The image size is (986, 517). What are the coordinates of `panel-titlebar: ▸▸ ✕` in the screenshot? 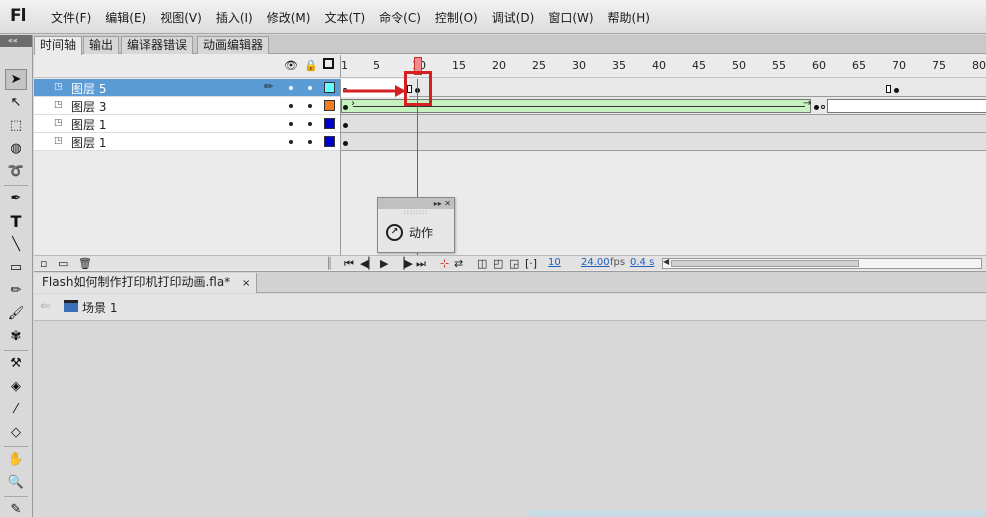 It's located at (416, 203).